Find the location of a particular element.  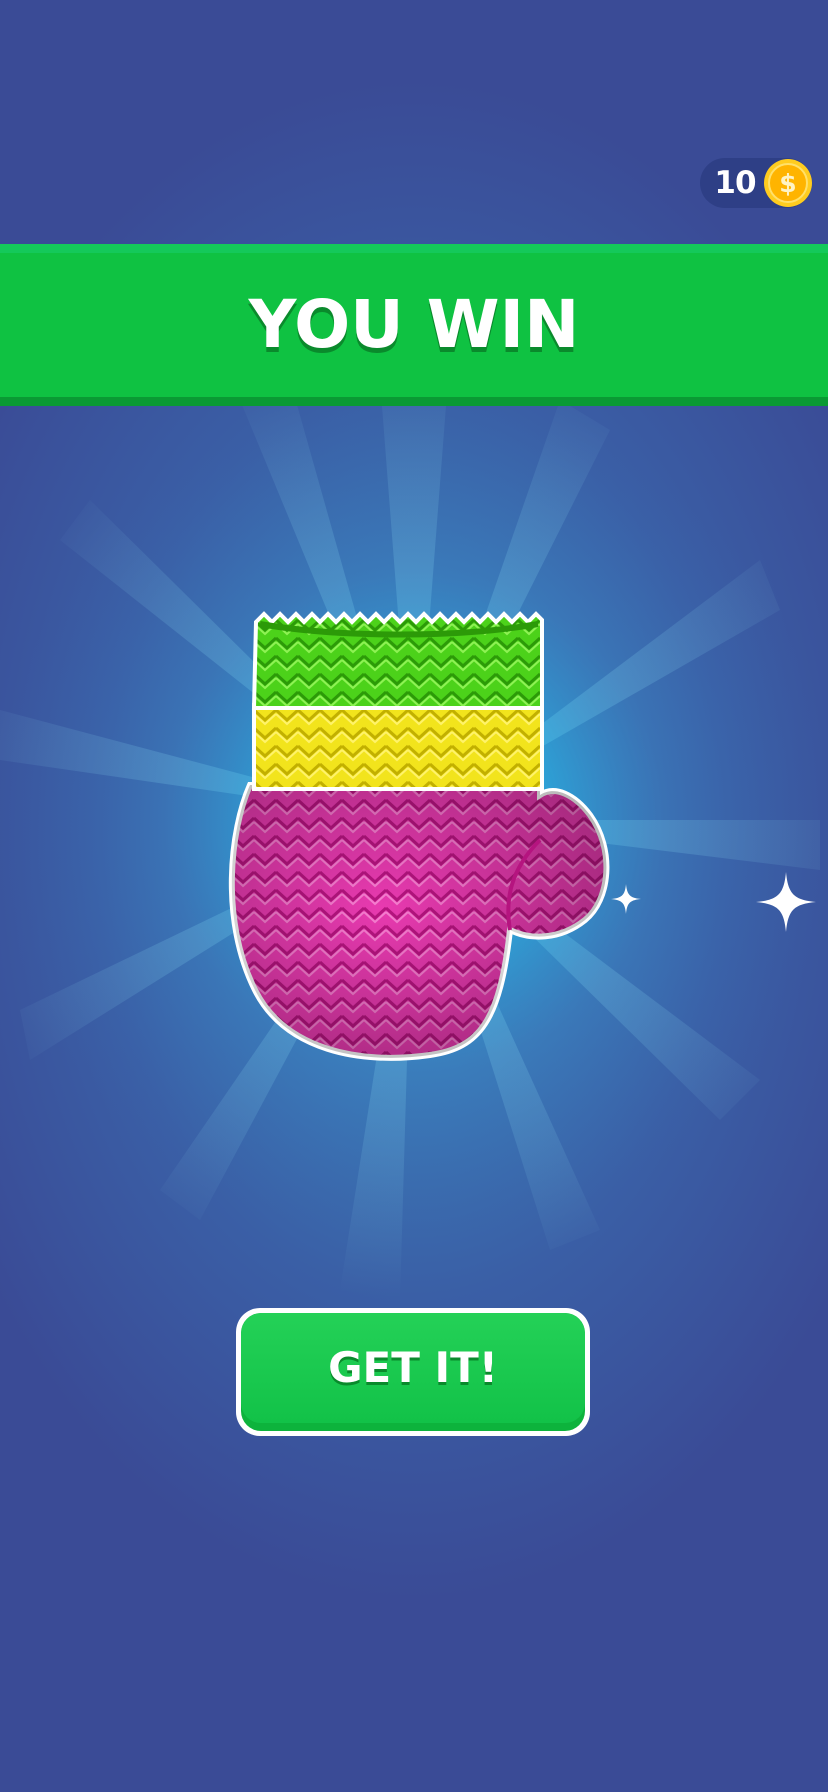

get-it-button-label: GET IT! is located at coordinates (413, 1368).